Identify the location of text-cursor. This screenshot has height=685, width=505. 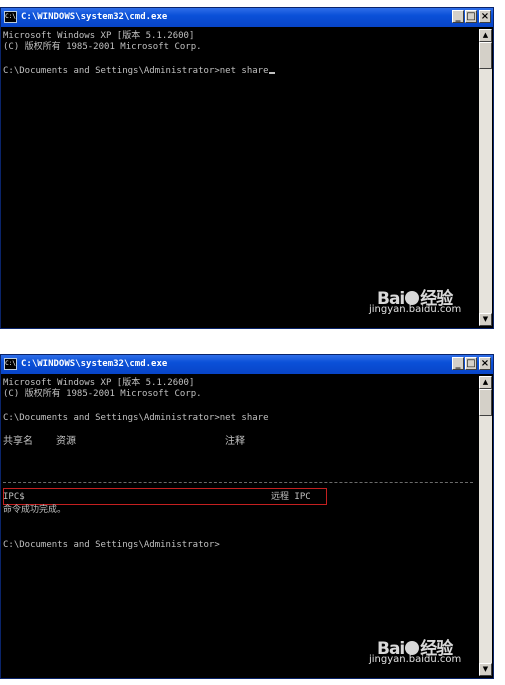
(271, 73).